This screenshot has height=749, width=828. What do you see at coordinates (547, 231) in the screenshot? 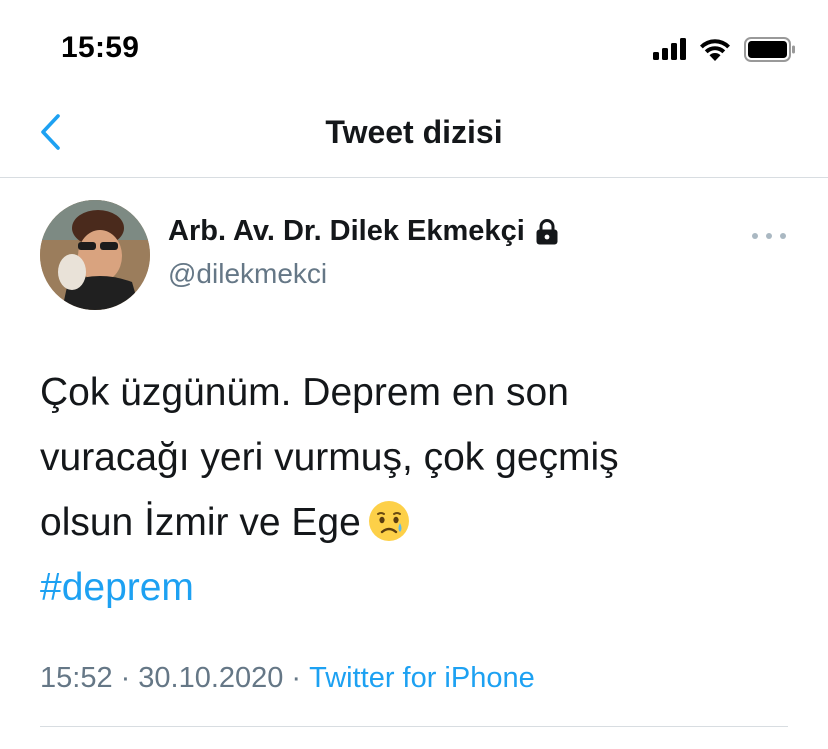
I see `lock-icon` at bounding box center [547, 231].